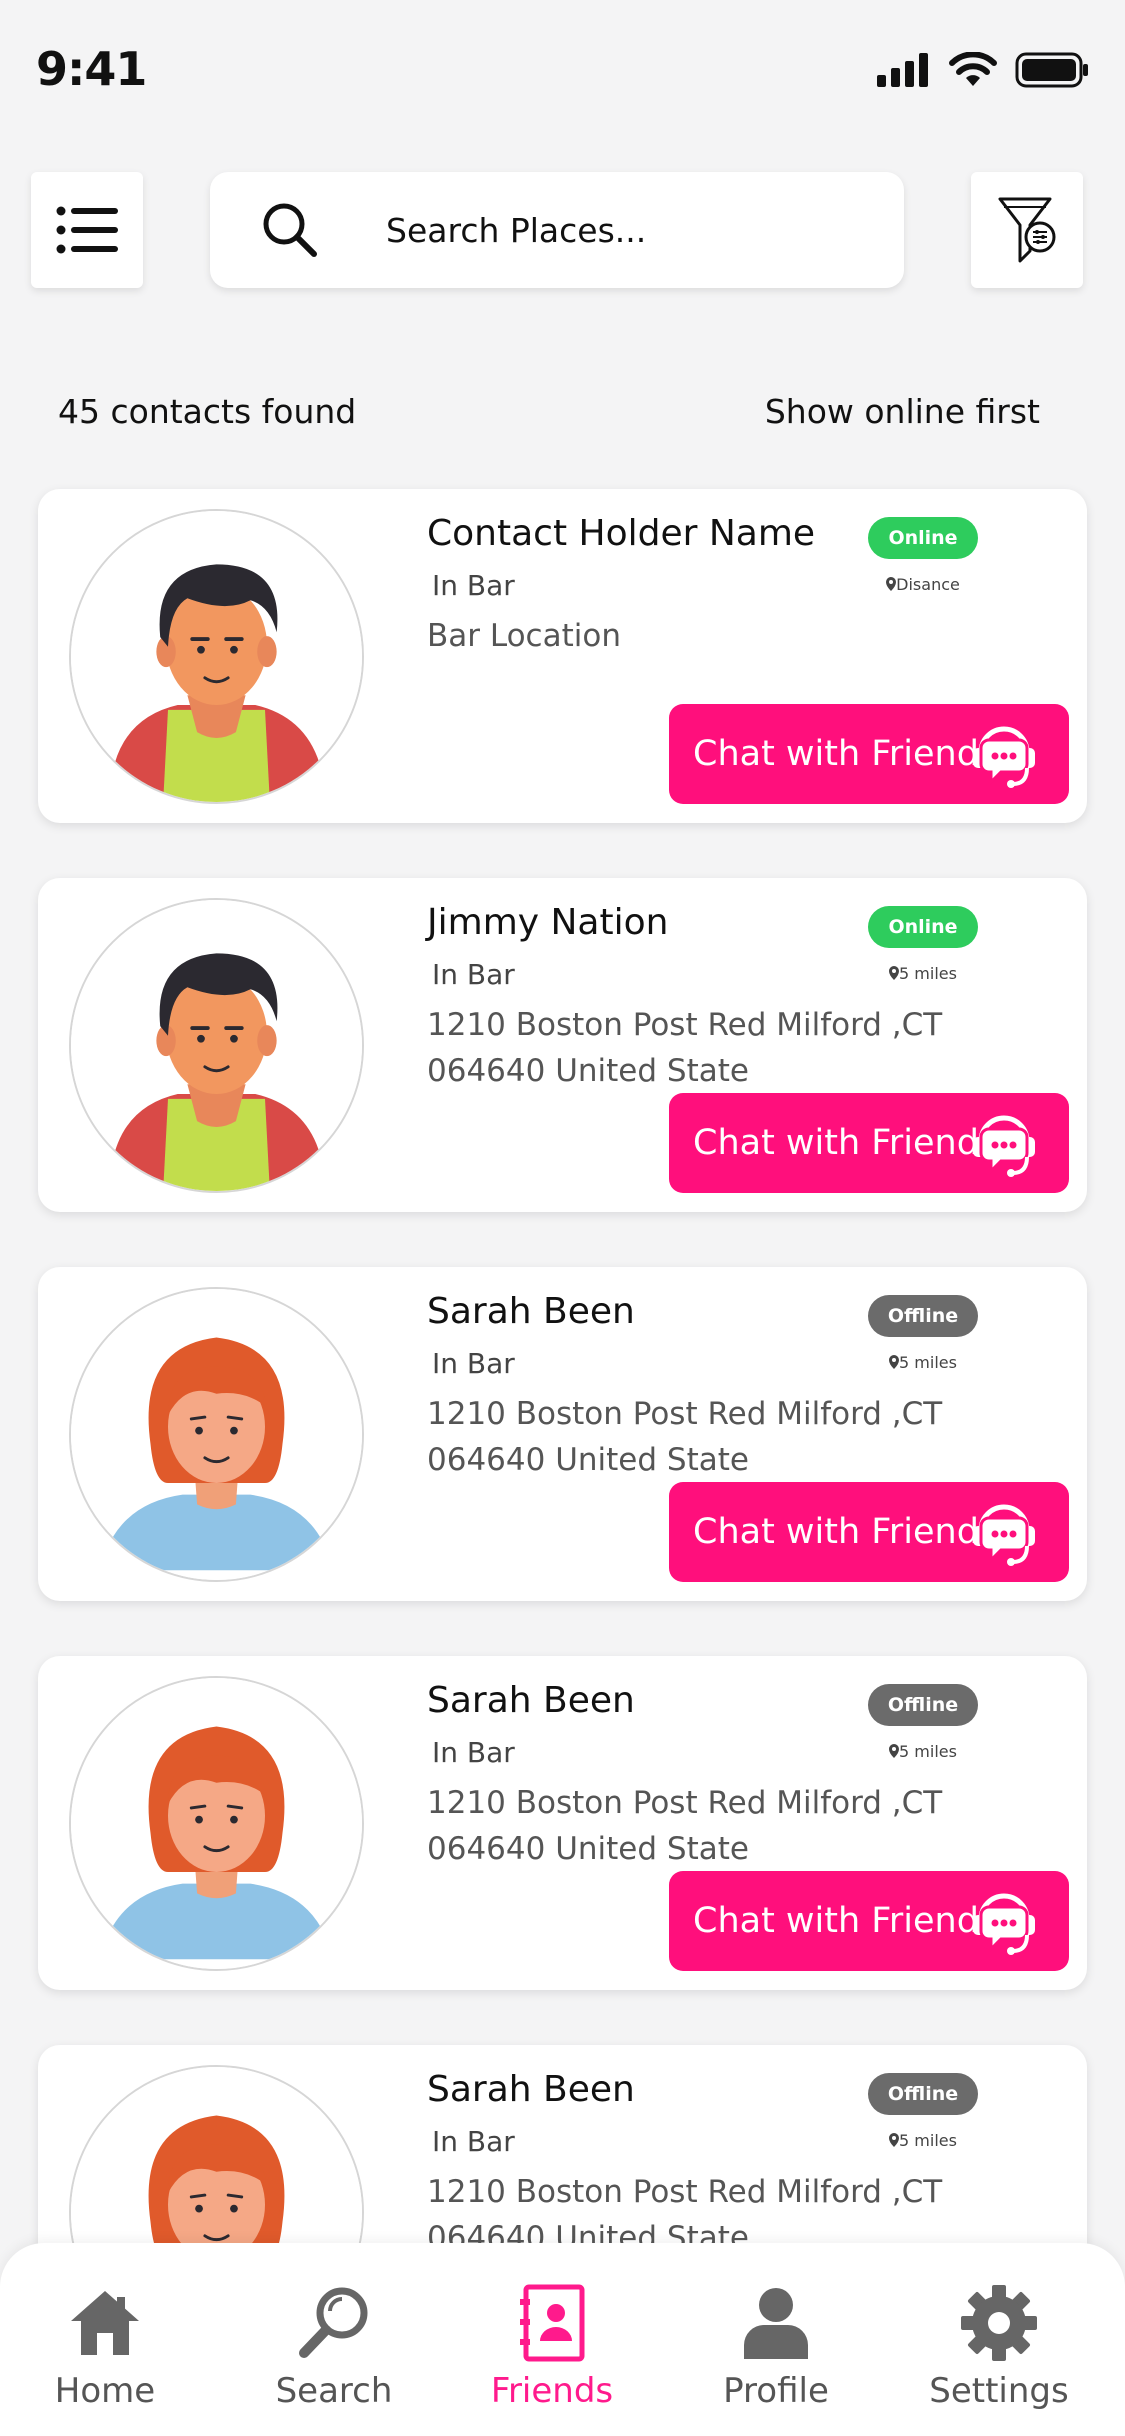 Image resolution: width=1125 pixels, height=2436 pixels. Describe the element at coordinates (105, 2323) in the screenshot. I see `home-icon` at that location.